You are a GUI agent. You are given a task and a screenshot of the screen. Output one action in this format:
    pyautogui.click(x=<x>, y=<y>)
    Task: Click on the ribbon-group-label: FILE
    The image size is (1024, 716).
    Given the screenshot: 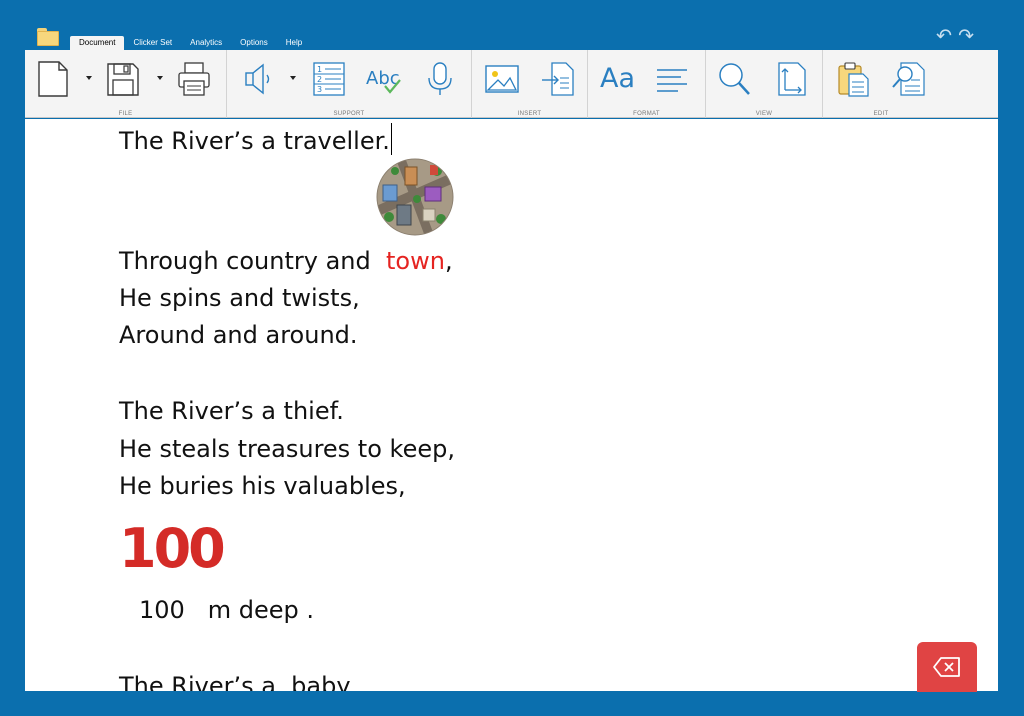 What is the action you would take?
    pyautogui.click(x=125, y=114)
    